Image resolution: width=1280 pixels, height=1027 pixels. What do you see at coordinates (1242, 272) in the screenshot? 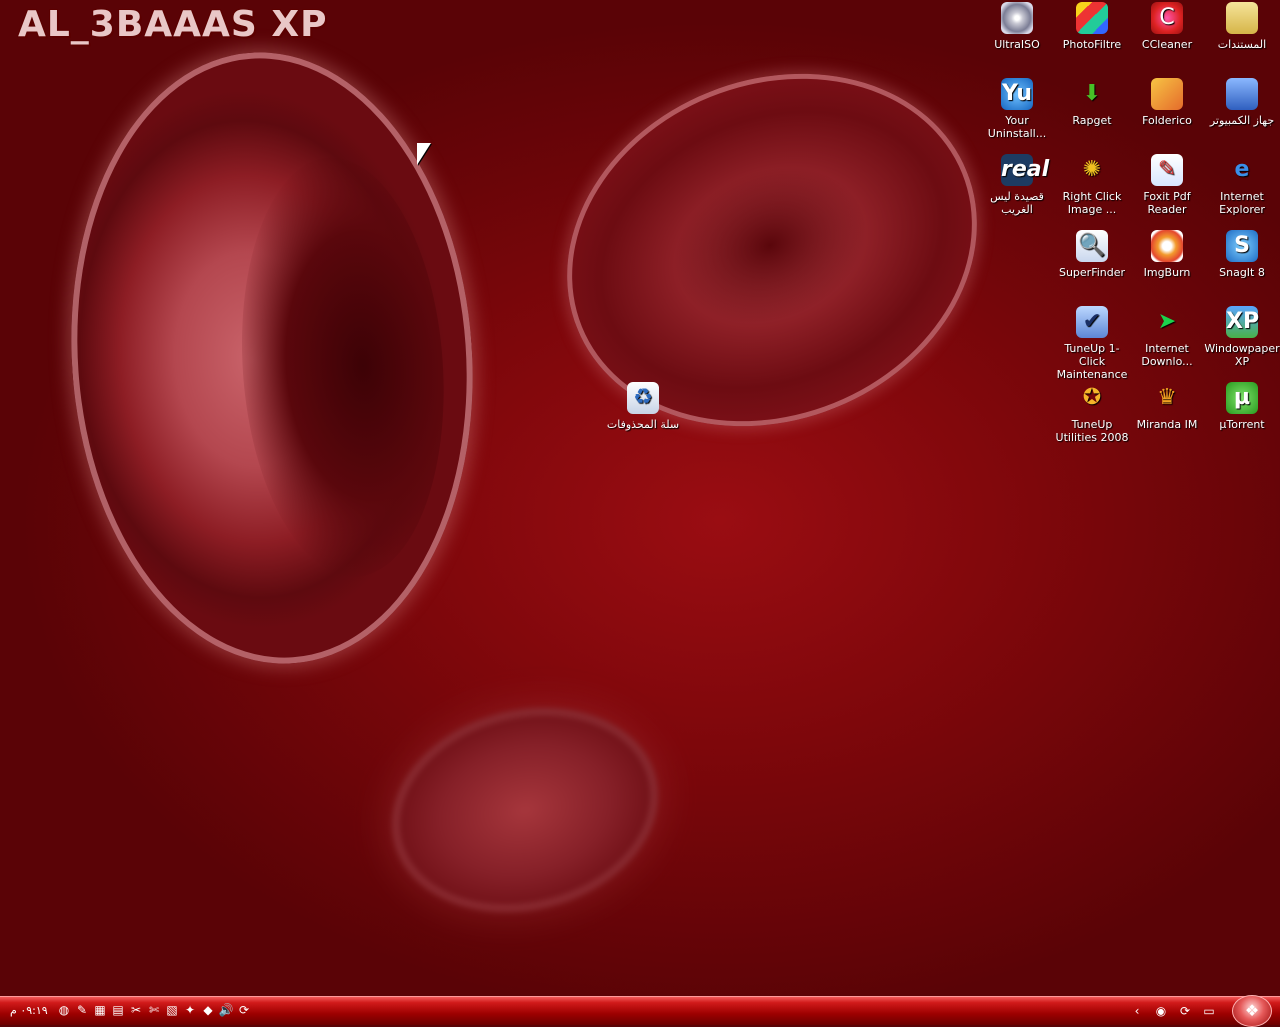
I see `desktop-icon-label: SnagIt 8` at bounding box center [1242, 272].